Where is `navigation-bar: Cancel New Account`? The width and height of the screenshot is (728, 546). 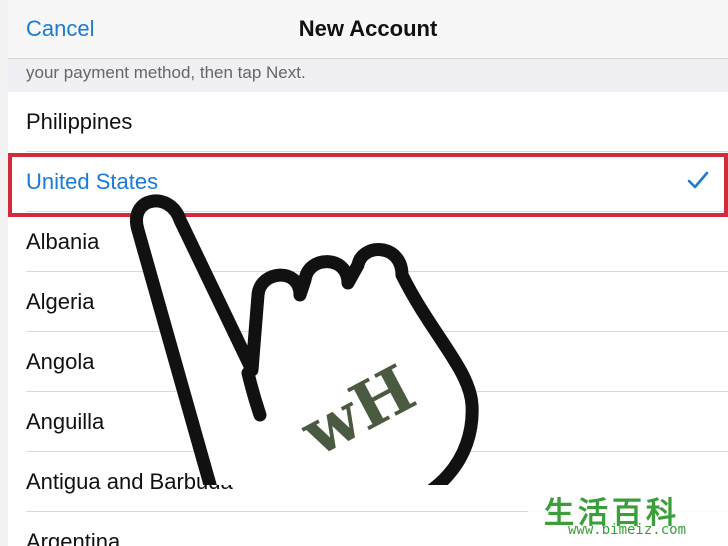
navigation-bar: Cancel New Account is located at coordinates (368, 29).